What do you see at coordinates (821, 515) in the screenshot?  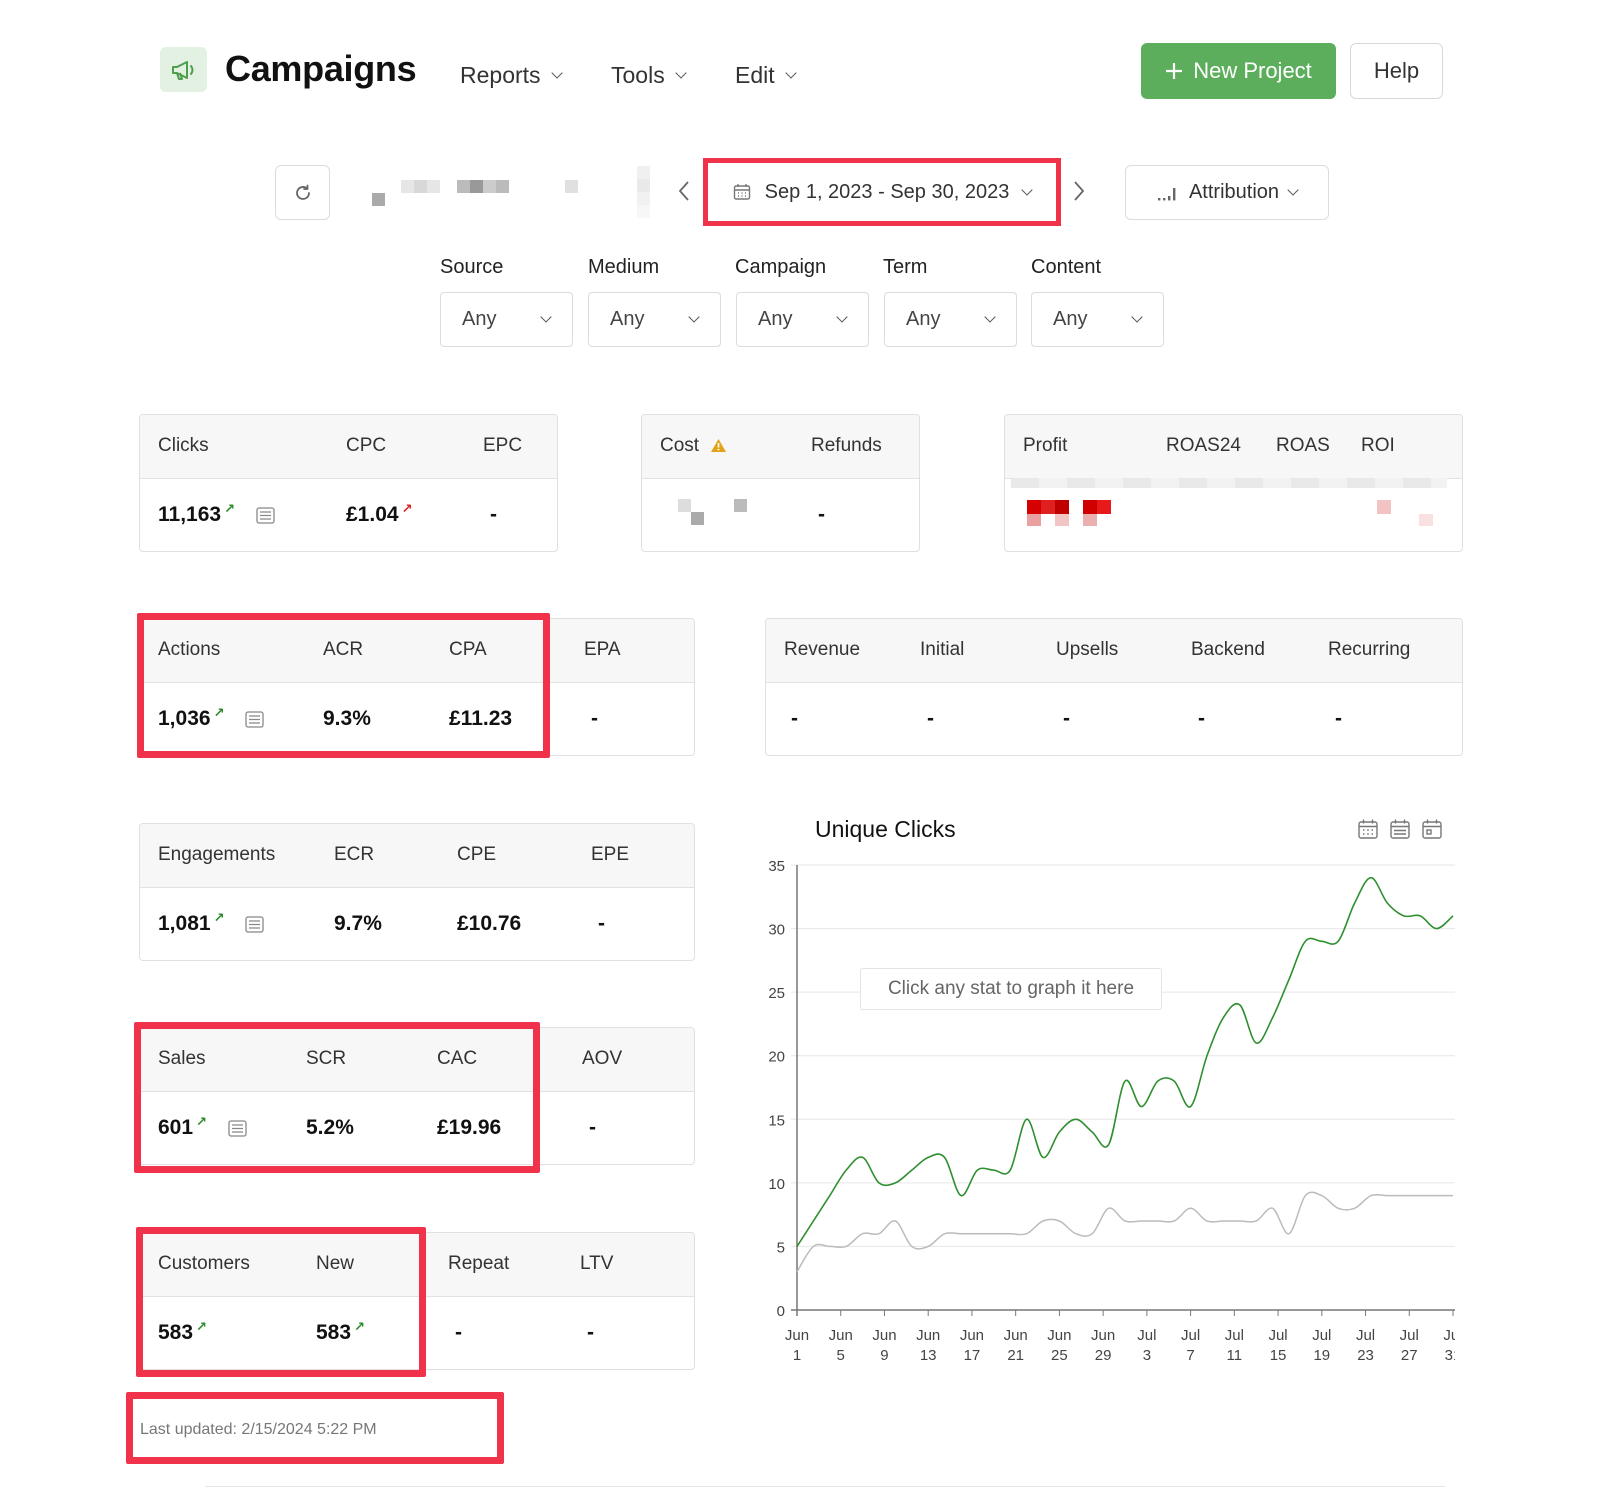 I see `refunds-value: -` at bounding box center [821, 515].